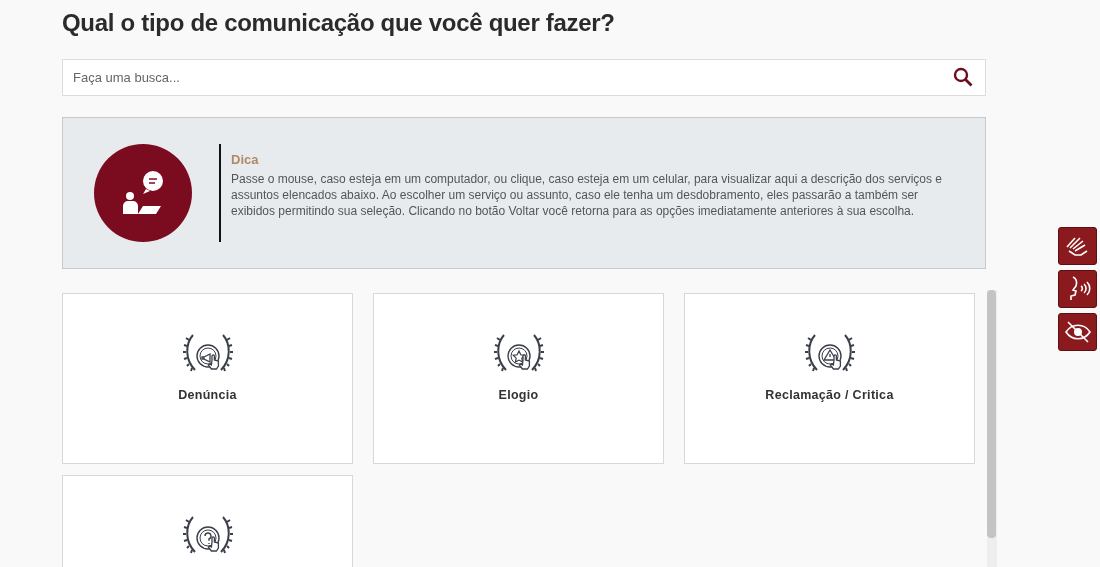  What do you see at coordinates (829, 378) in the screenshot?
I see `option-card: Reclamação / Critica` at bounding box center [829, 378].